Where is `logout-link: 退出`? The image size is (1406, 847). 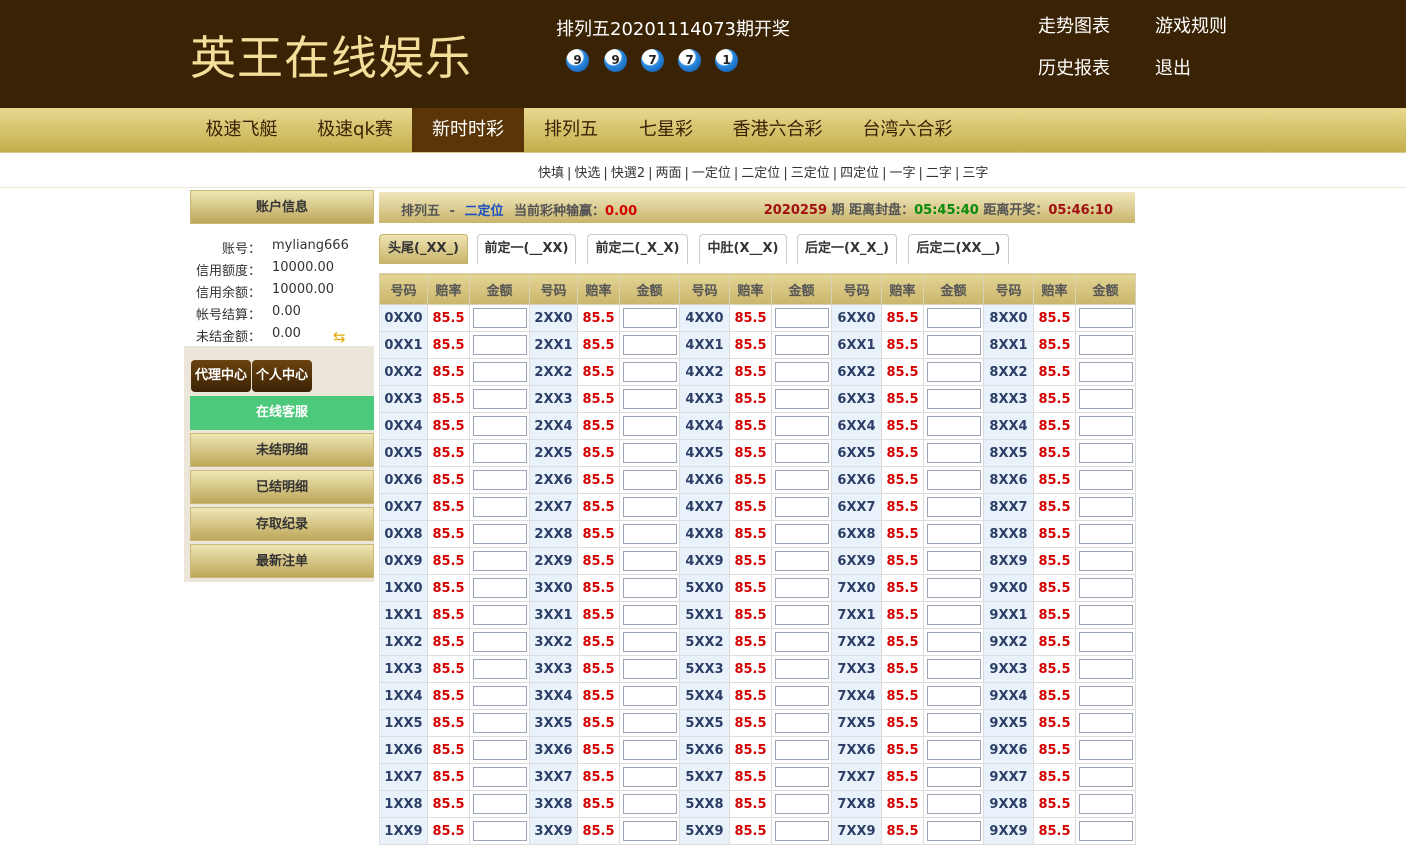
logout-link: 退出 is located at coordinates (1173, 67).